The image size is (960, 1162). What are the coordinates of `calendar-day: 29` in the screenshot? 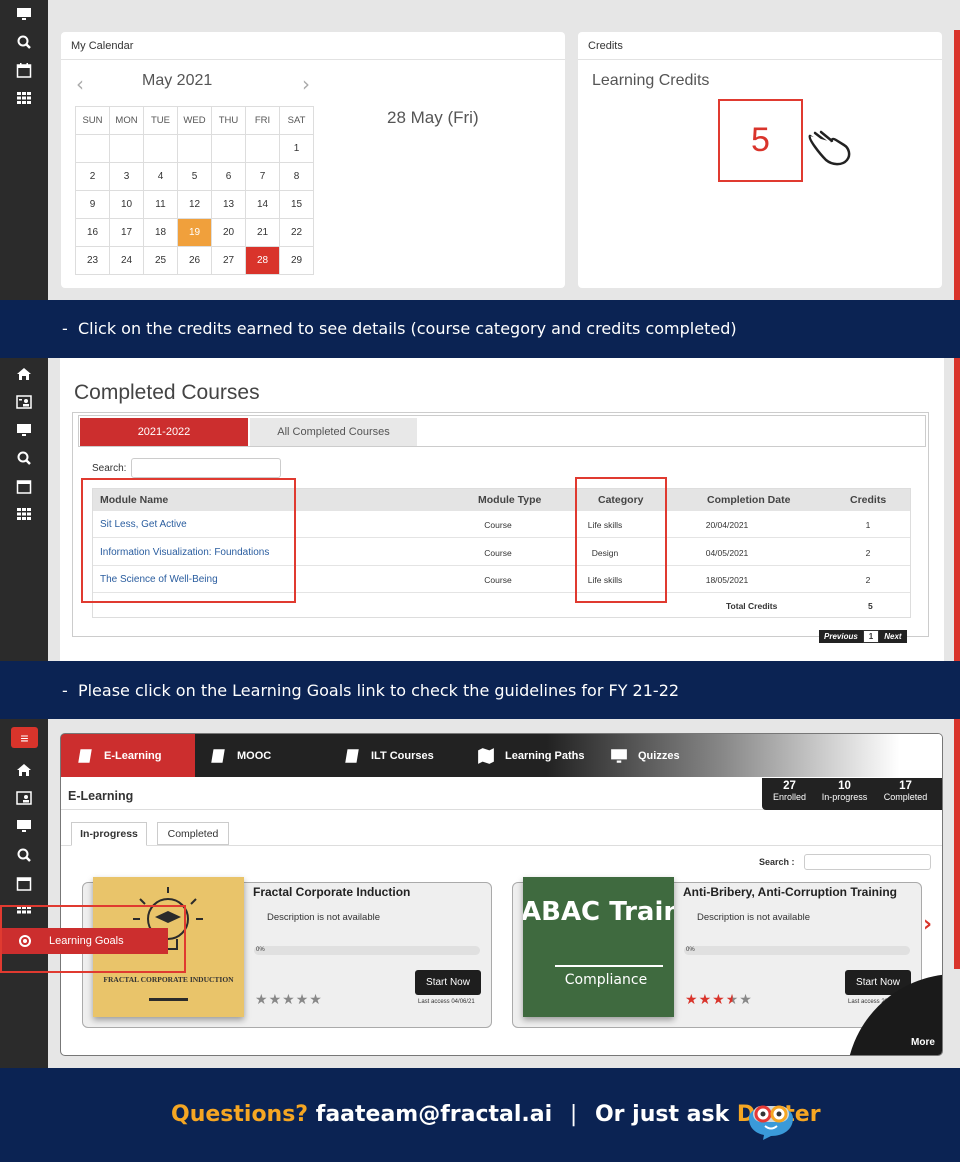 It's located at (296, 260).